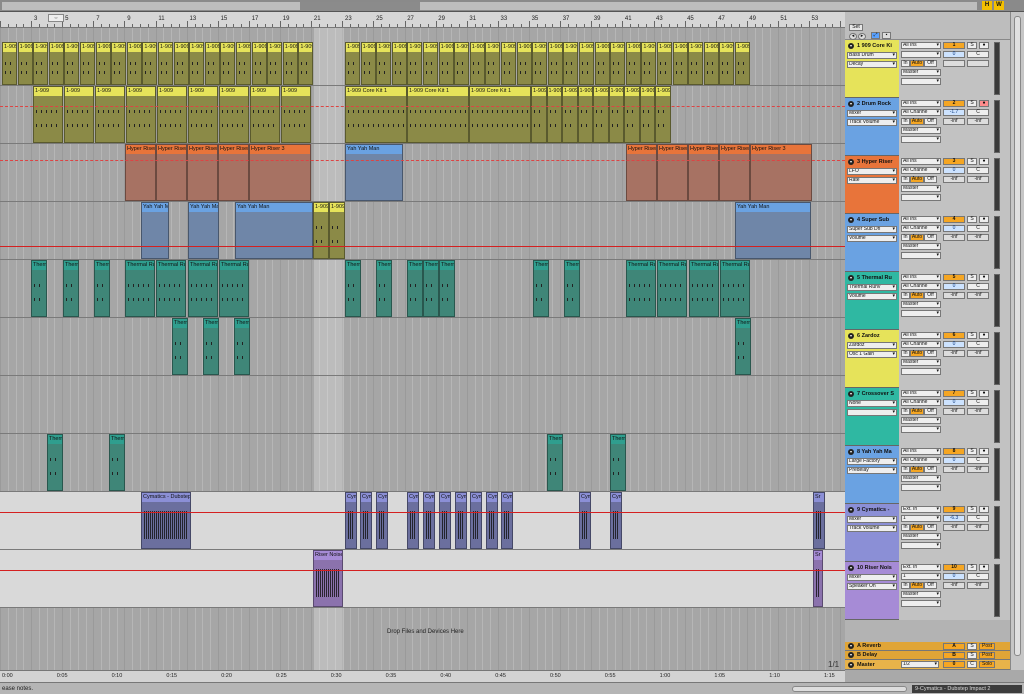 The height and width of the screenshot is (694, 1024). What do you see at coordinates (873, 220) in the screenshot?
I see `track-title: 4 Super Sub` at bounding box center [873, 220].